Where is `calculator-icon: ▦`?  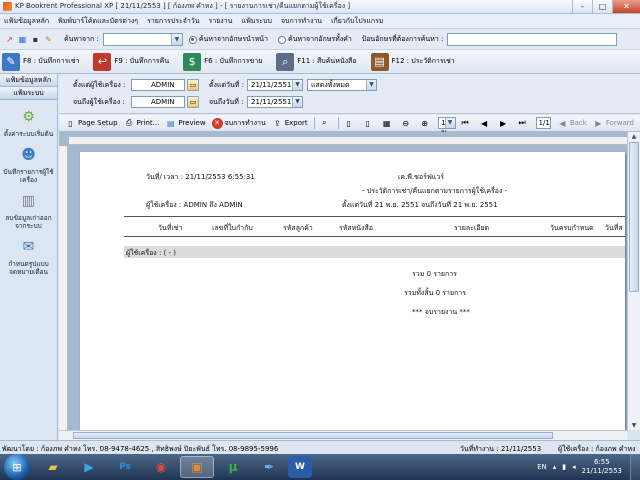
calculator-icon: ▦ is located at coordinates (22, 39).